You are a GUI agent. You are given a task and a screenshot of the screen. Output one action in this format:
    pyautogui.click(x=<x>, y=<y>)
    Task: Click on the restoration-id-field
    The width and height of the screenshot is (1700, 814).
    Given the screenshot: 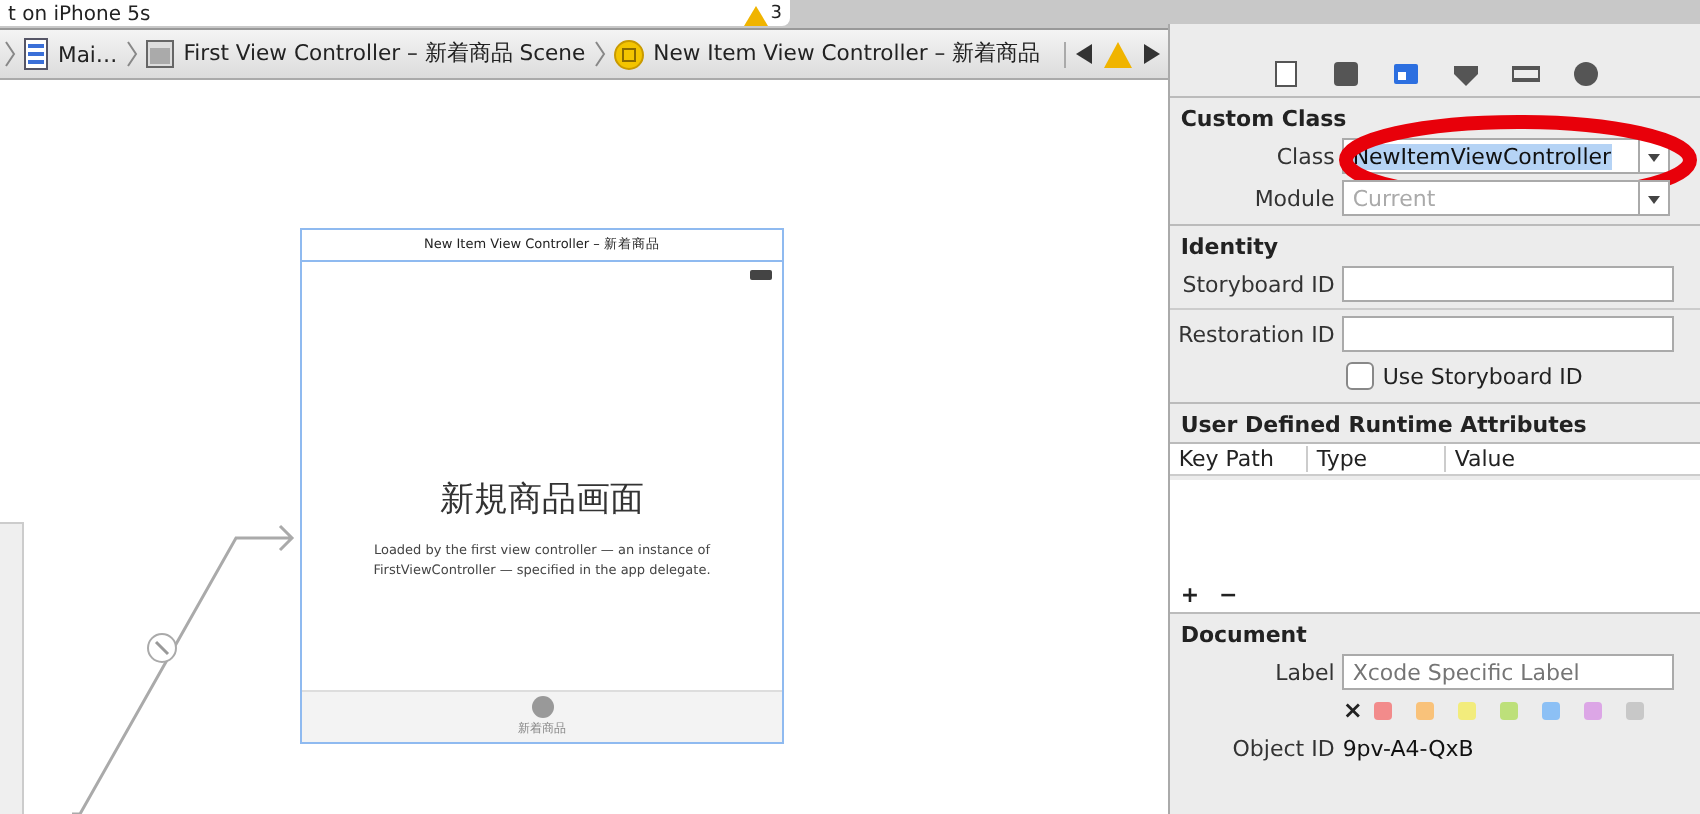 What is the action you would take?
    pyautogui.click(x=1508, y=334)
    